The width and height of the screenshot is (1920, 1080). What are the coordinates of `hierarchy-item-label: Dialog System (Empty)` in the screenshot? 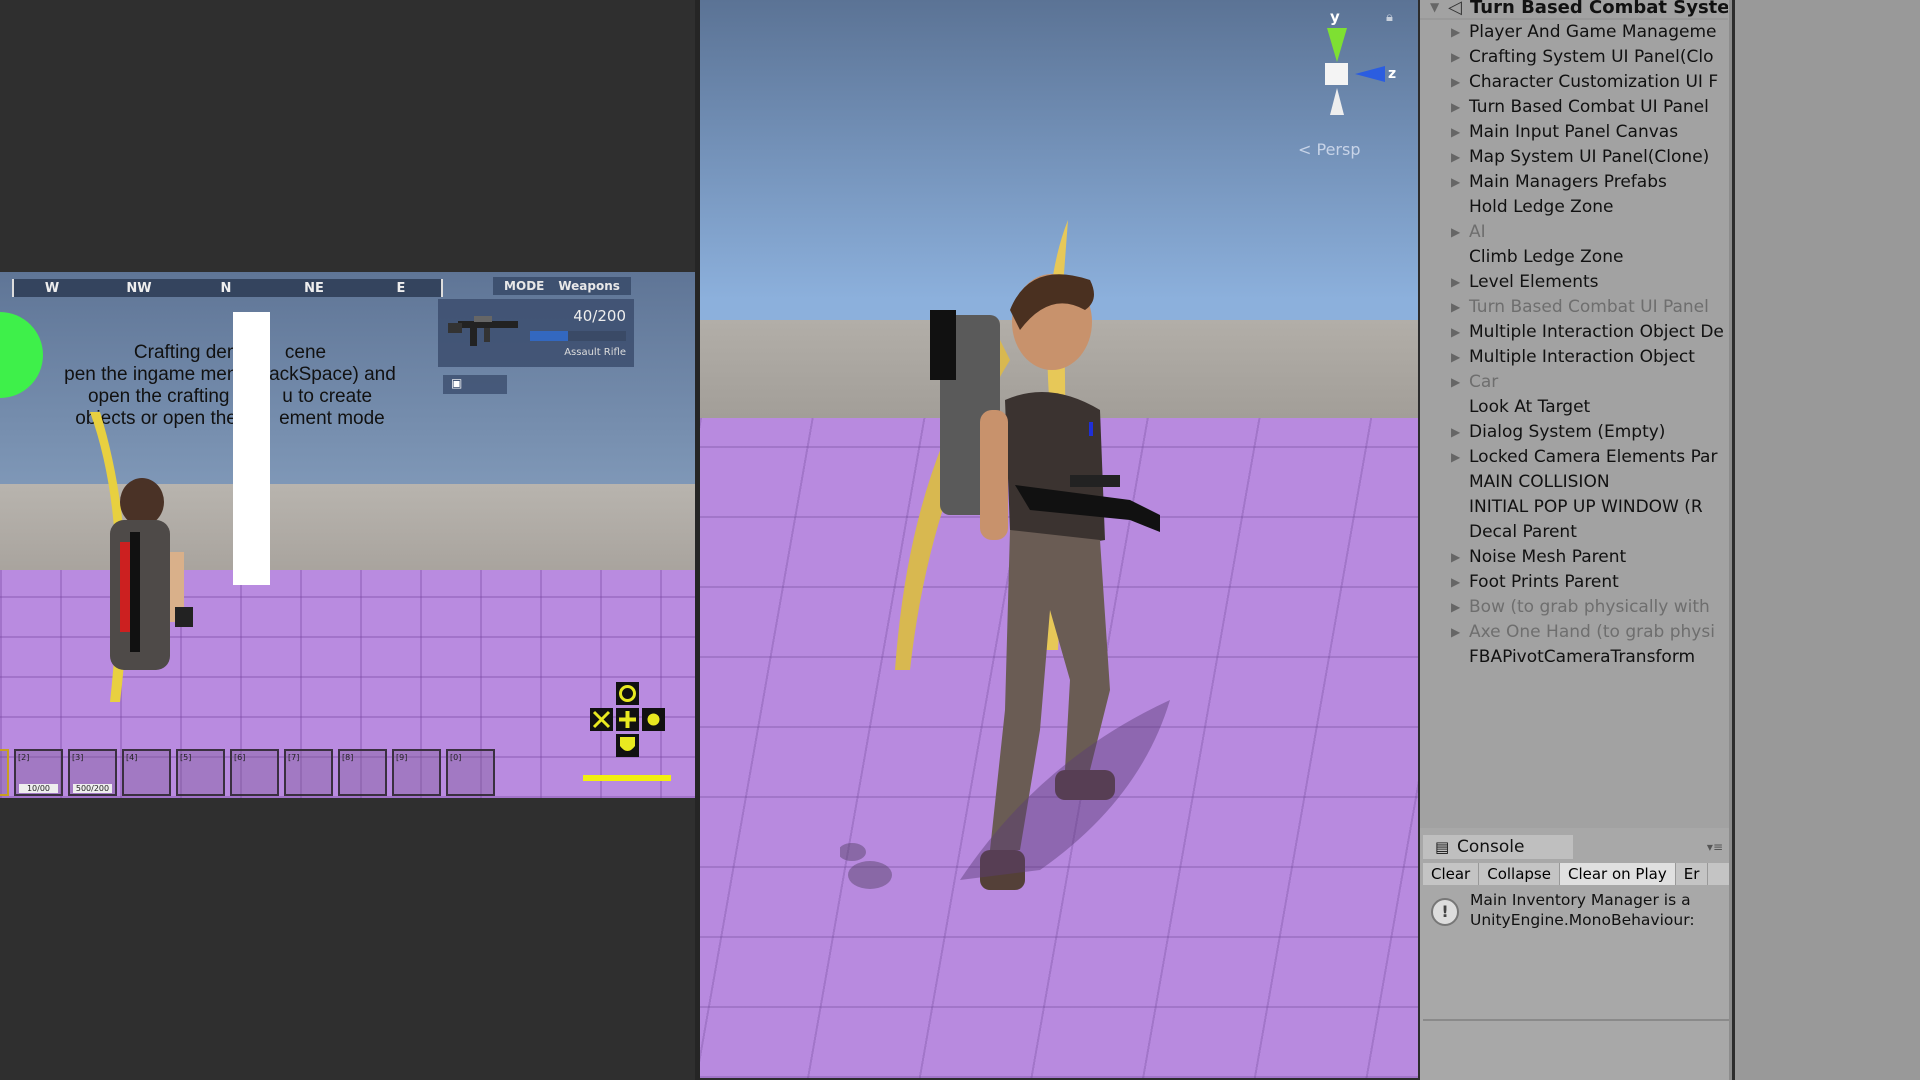 It's located at (1567, 432).